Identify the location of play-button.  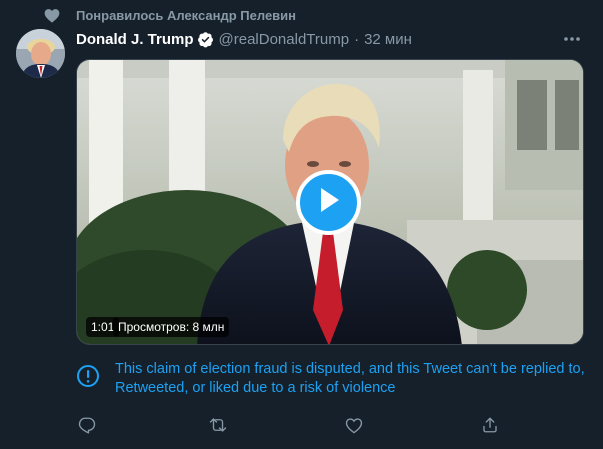
(328, 202).